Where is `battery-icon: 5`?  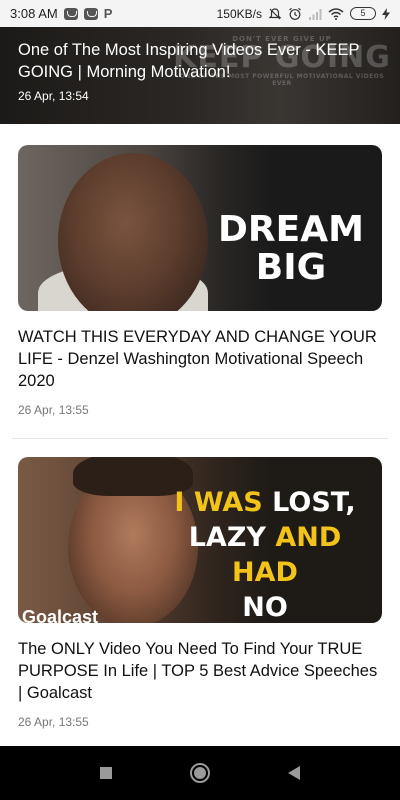
battery-icon: 5 is located at coordinates (363, 13).